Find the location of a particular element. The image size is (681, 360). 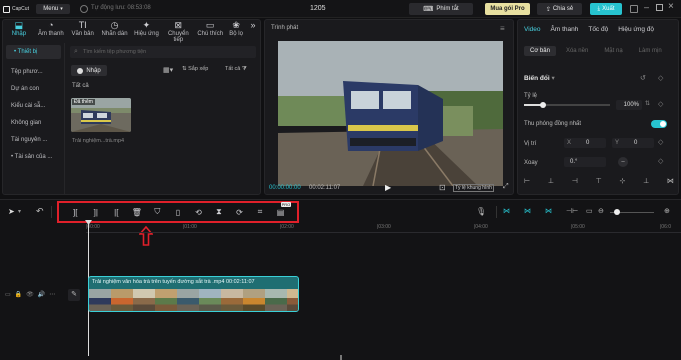

align-left-icon: ⊢ is located at coordinates (527, 182).